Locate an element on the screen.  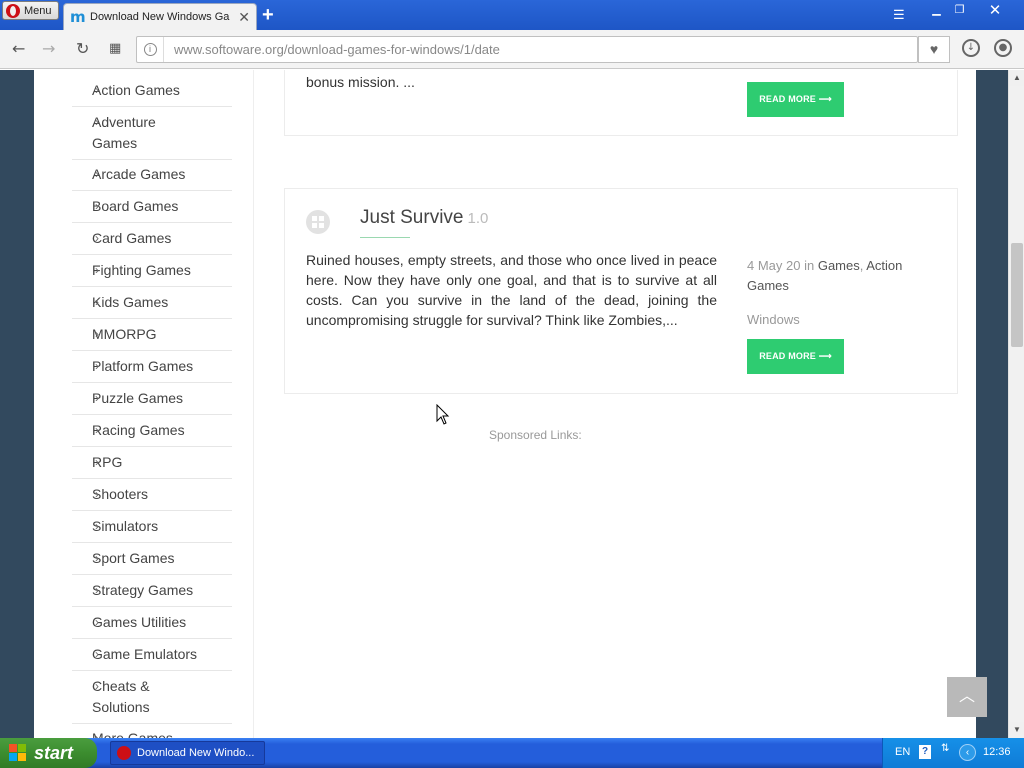
category-label: Shooters is located at coordinates (120, 494).